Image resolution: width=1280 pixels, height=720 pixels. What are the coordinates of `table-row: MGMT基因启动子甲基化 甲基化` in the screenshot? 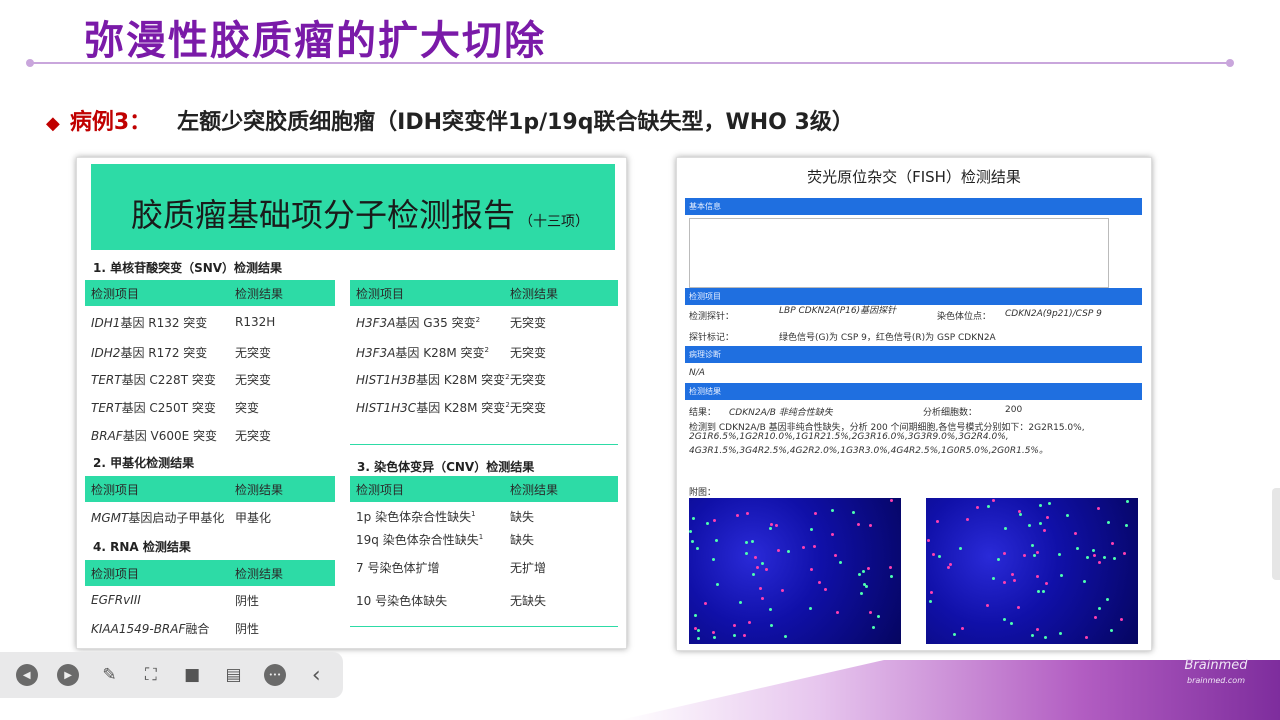 It's located at (210, 517).